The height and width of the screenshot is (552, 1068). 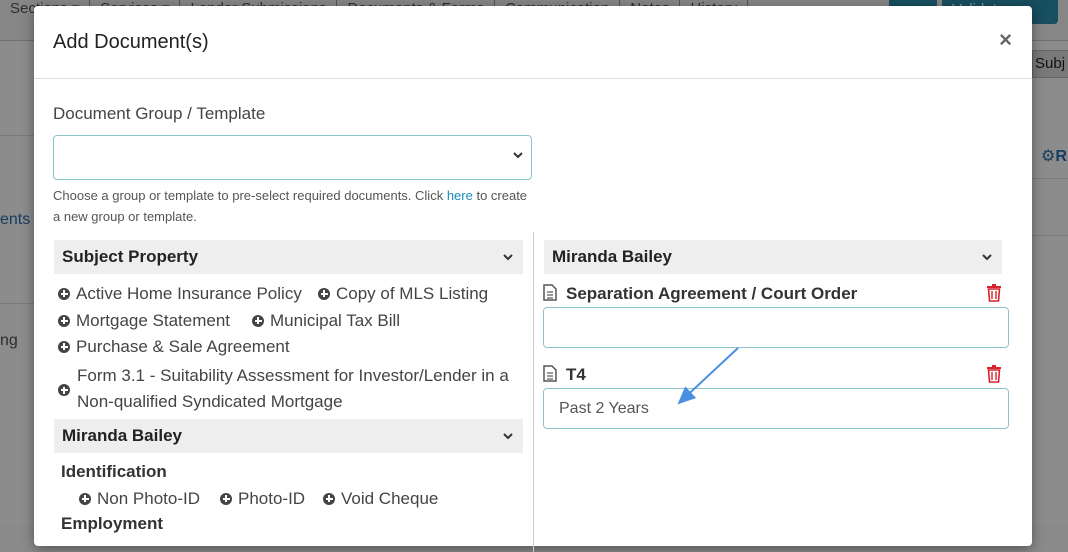 What do you see at coordinates (1005, 40) in the screenshot?
I see `close-button: ×` at bounding box center [1005, 40].